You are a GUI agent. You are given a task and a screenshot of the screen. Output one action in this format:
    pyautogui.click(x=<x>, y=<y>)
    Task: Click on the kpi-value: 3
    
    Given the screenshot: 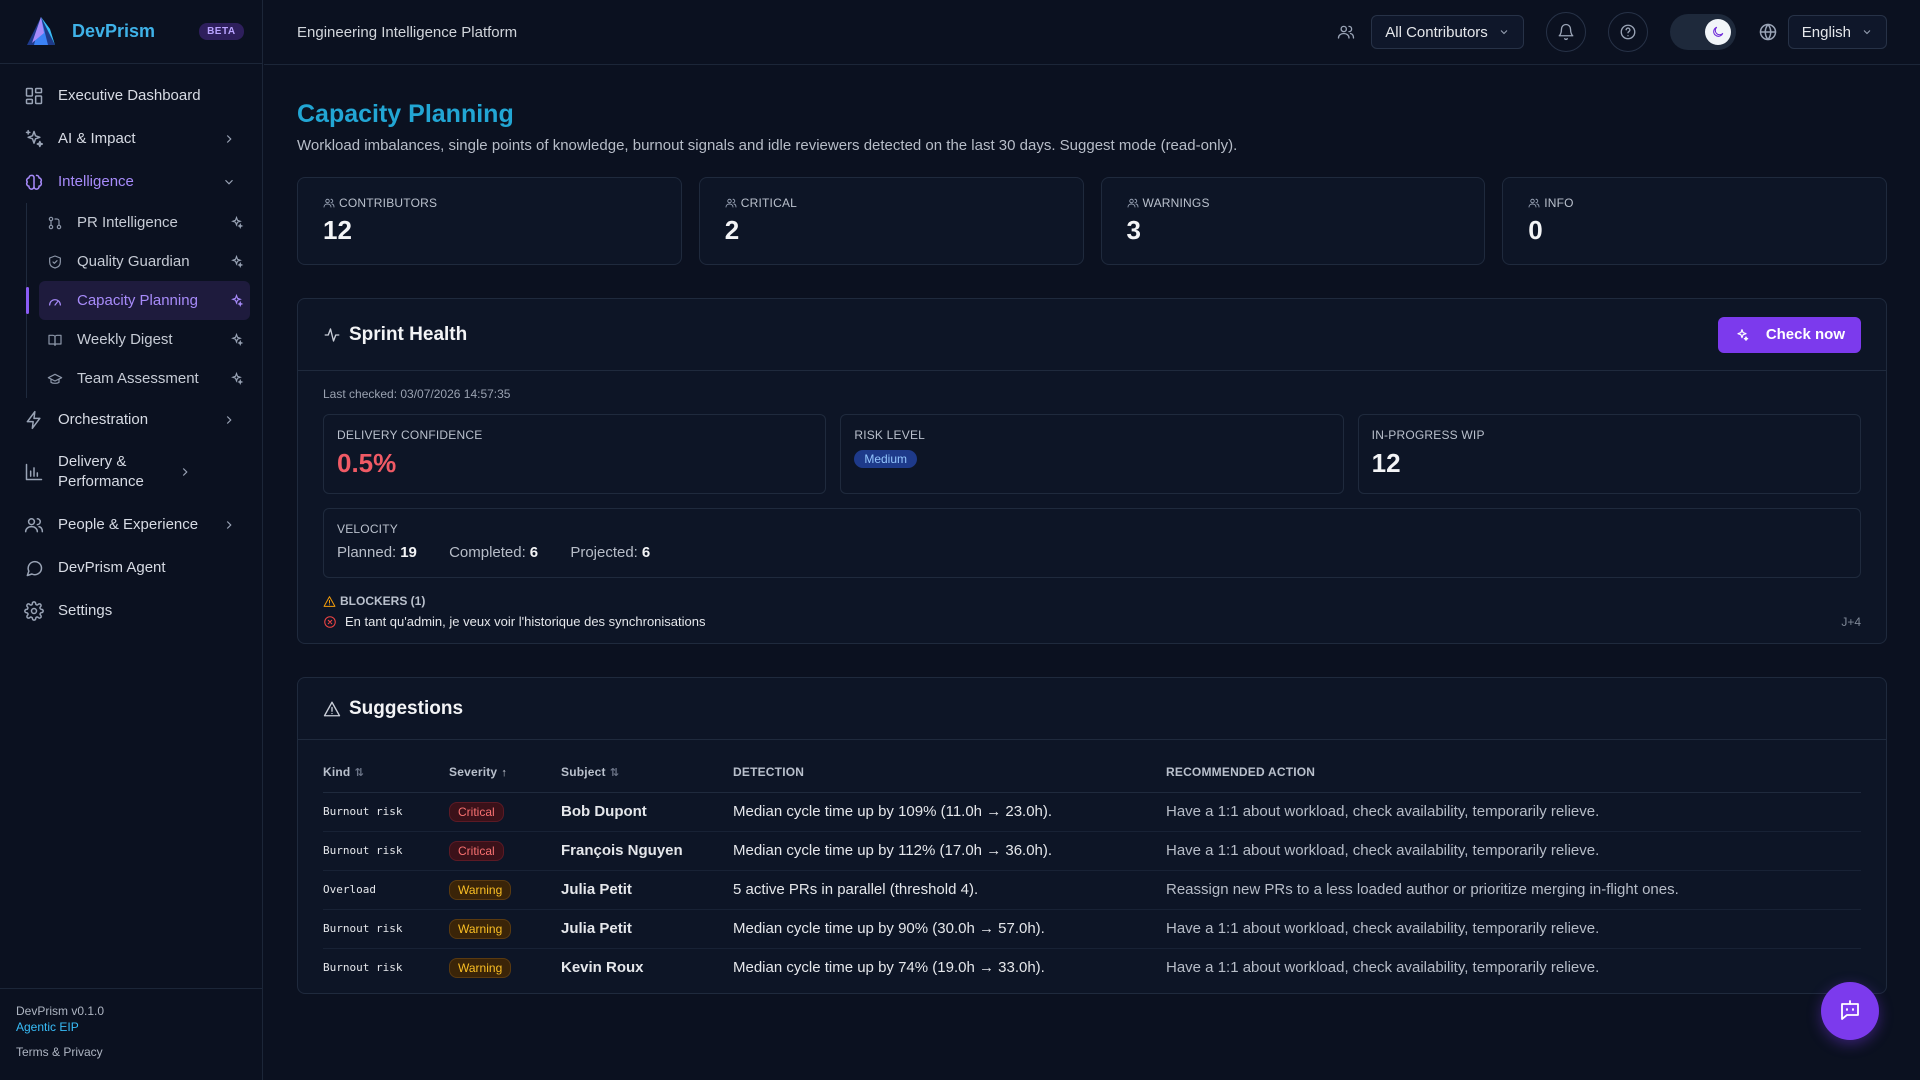 What is the action you would take?
    pyautogui.click(x=1133, y=230)
    